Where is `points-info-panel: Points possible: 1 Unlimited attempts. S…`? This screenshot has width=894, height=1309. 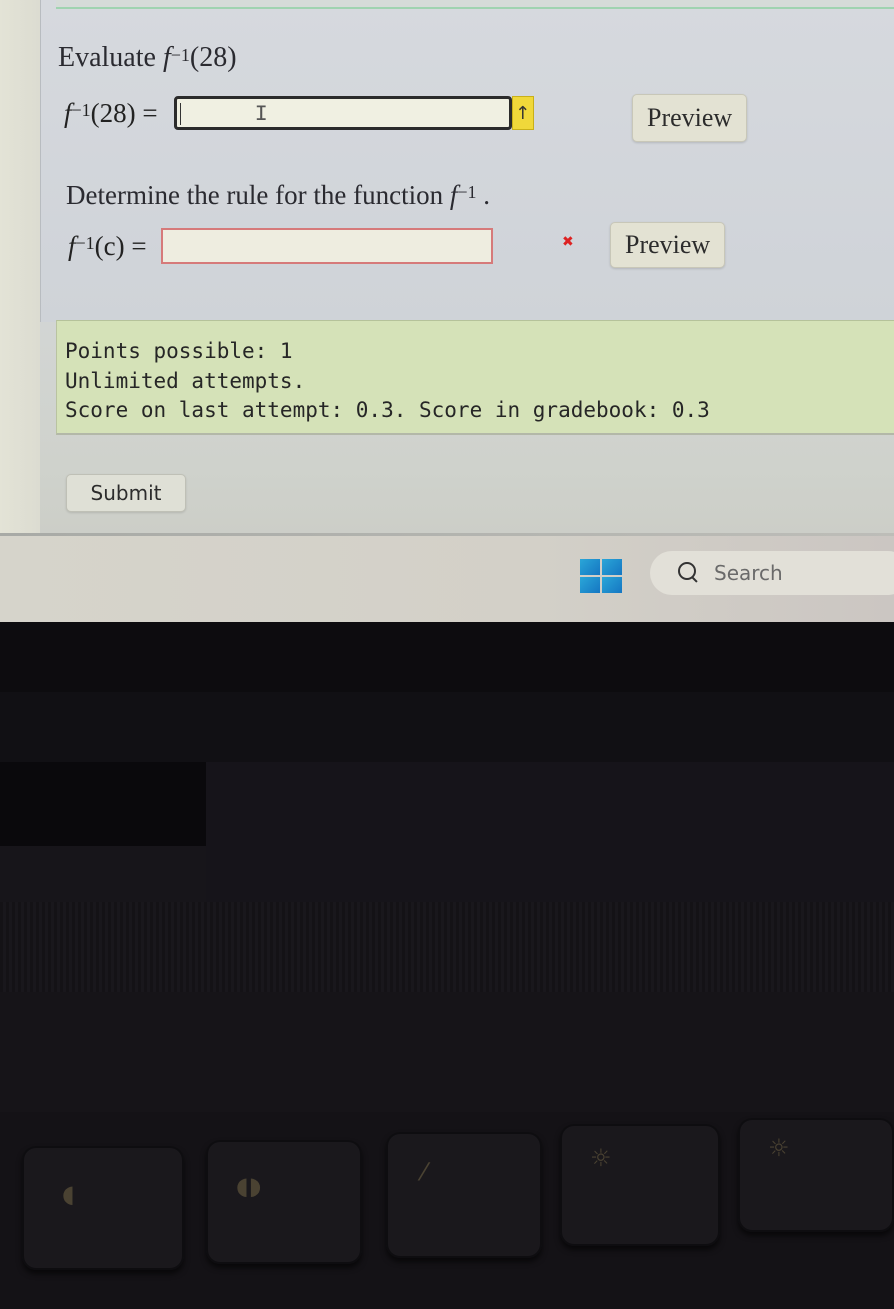 points-info-panel: Points possible: 1 Unlimited attempts. S… is located at coordinates (475, 377).